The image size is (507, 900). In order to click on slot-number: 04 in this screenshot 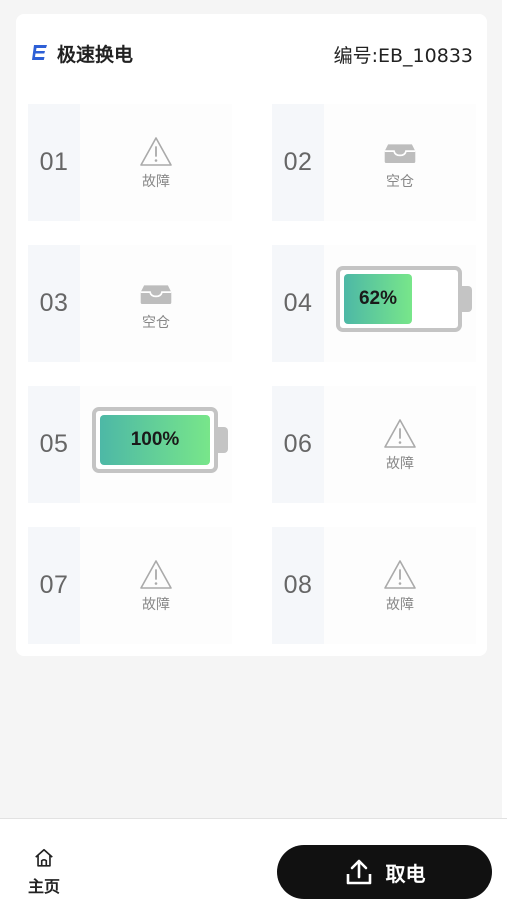, I will do `click(298, 303)`.